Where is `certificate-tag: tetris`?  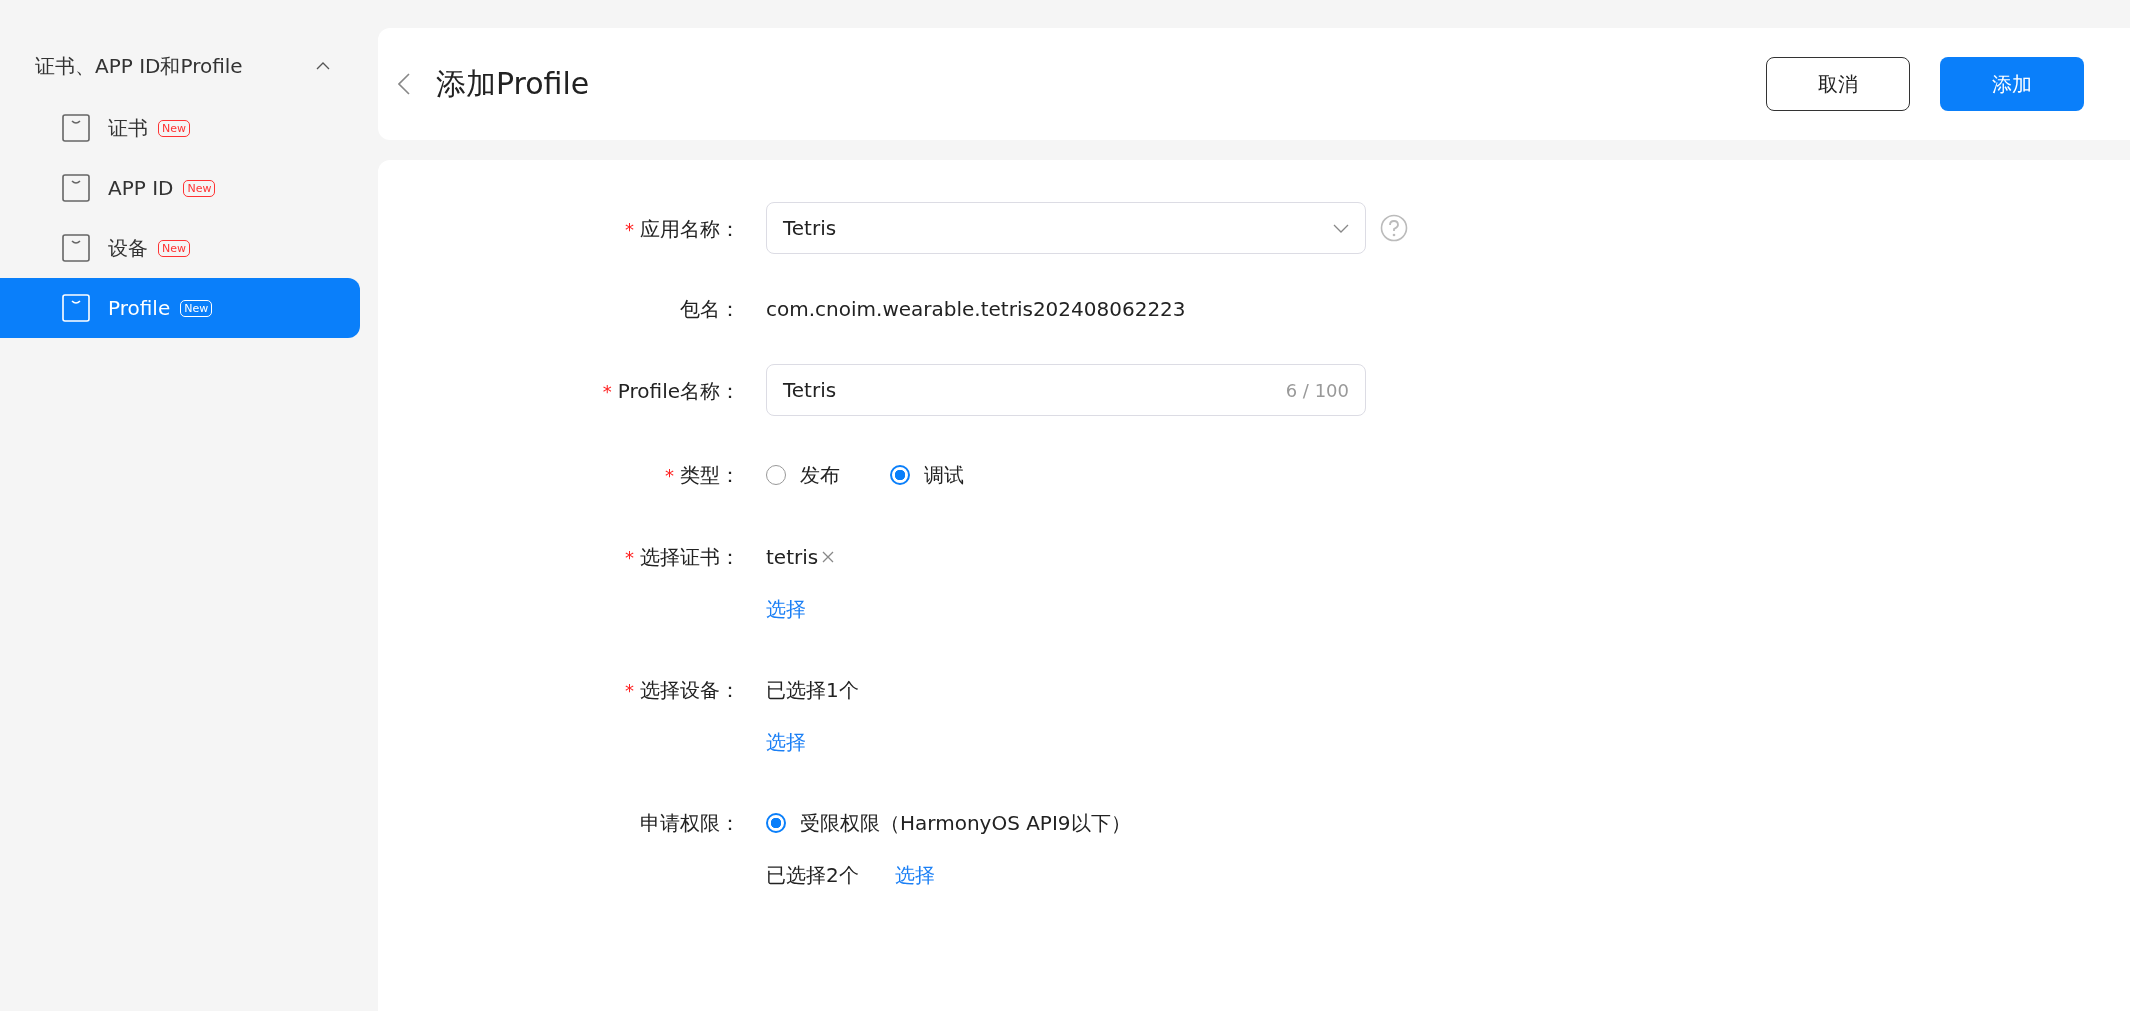 certificate-tag: tetris is located at coordinates (792, 557).